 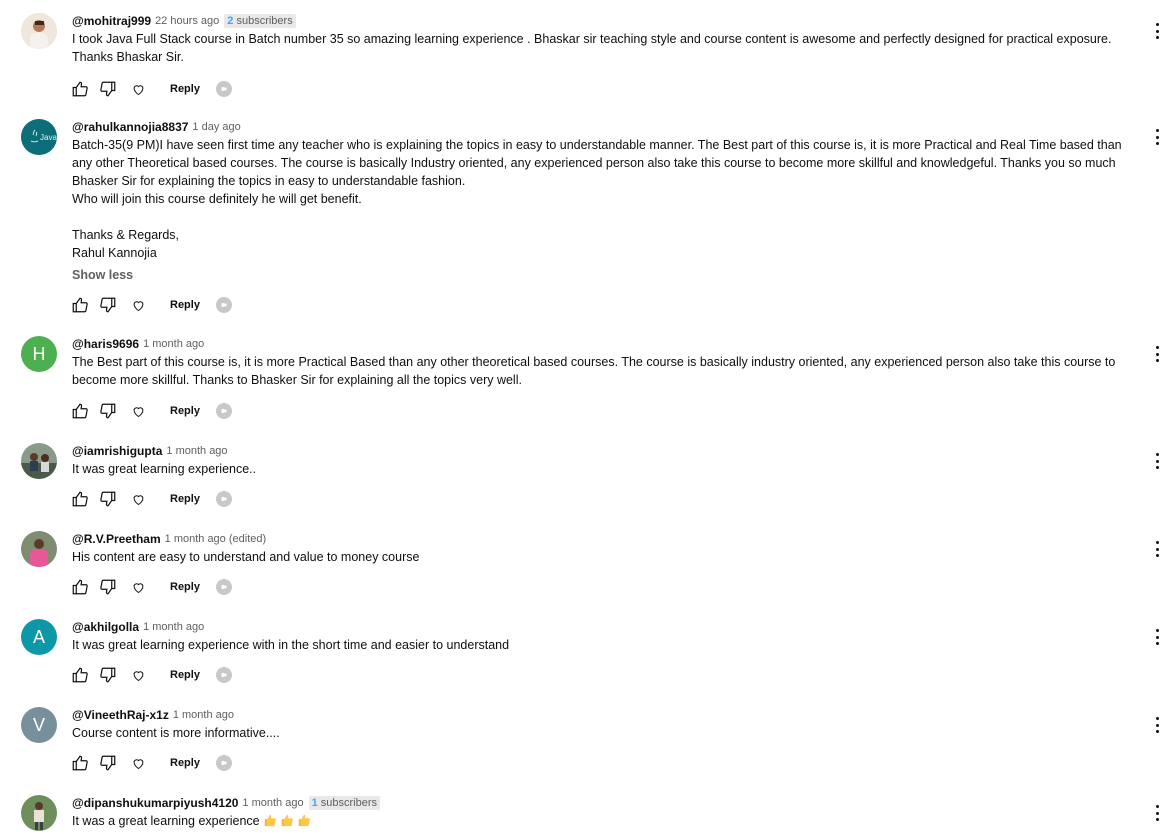 What do you see at coordinates (187, 21) in the screenshot?
I see `comment-time: 22 hours ago` at bounding box center [187, 21].